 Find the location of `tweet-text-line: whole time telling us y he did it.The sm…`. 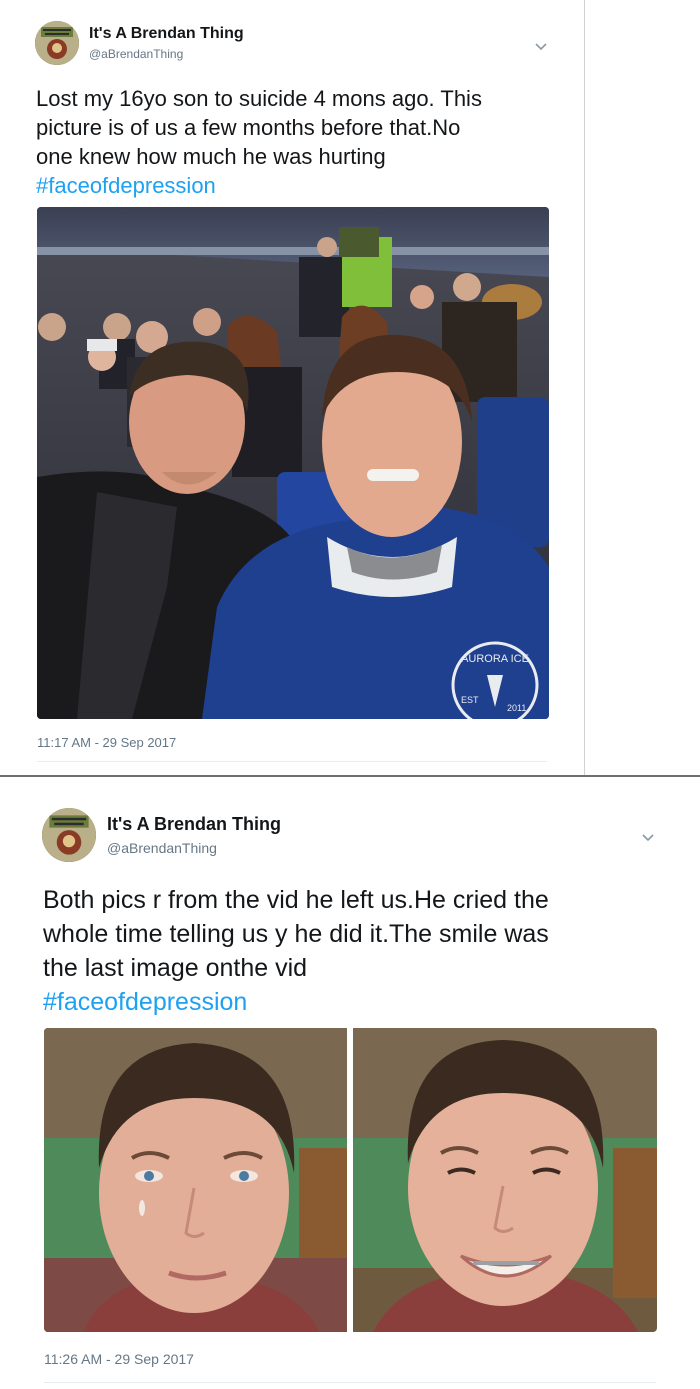

tweet-text-line: whole time telling us y he did it.The sm… is located at coordinates (296, 934).